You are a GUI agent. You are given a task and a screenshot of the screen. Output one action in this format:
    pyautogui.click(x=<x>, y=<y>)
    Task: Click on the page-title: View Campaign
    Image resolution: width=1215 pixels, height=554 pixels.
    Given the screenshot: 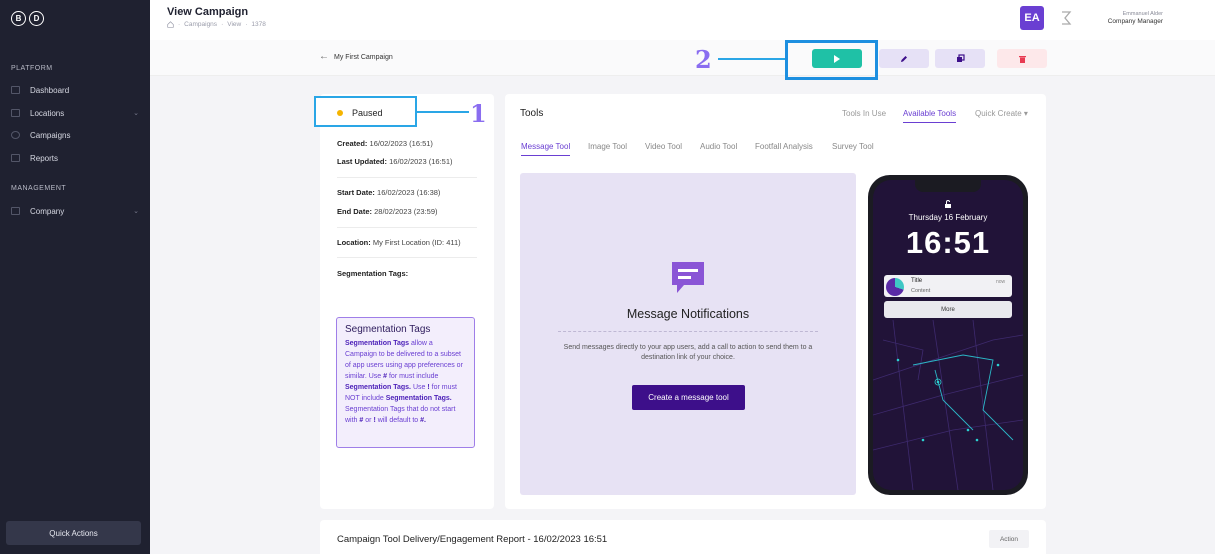 What is the action you would take?
    pyautogui.click(x=208, y=12)
    